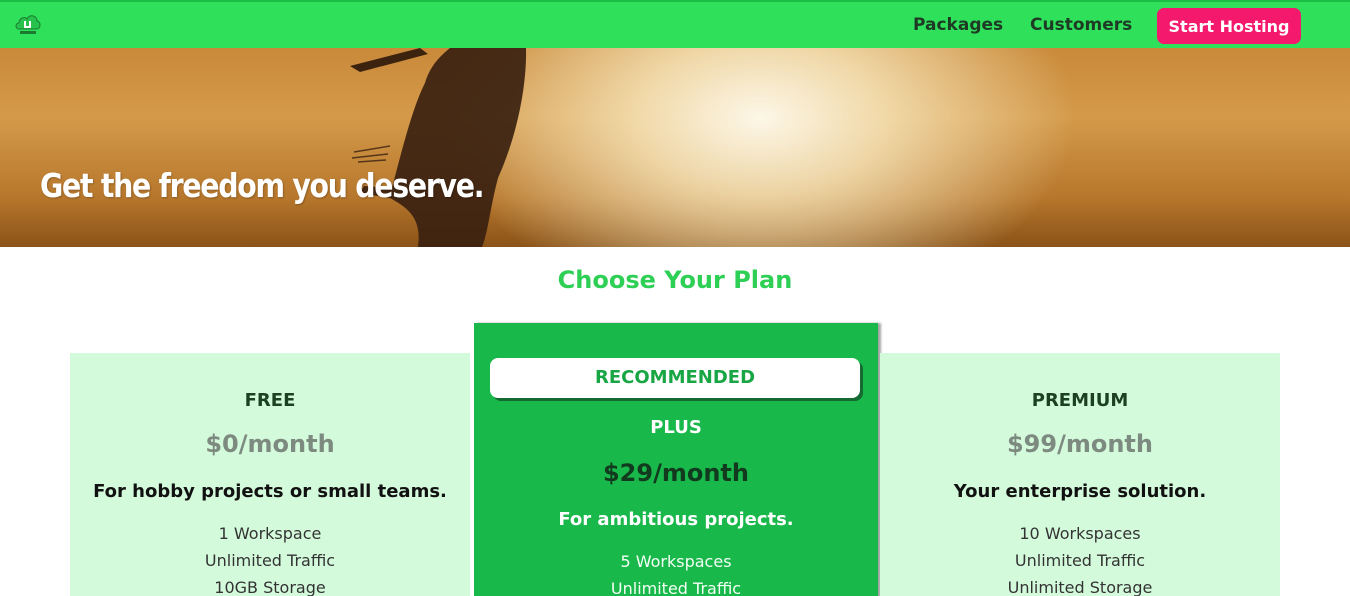 Image resolution: width=1350 pixels, height=596 pixels. I want to click on top-navigation-bar: Packages Customers Start Hosting, so click(675, 24).